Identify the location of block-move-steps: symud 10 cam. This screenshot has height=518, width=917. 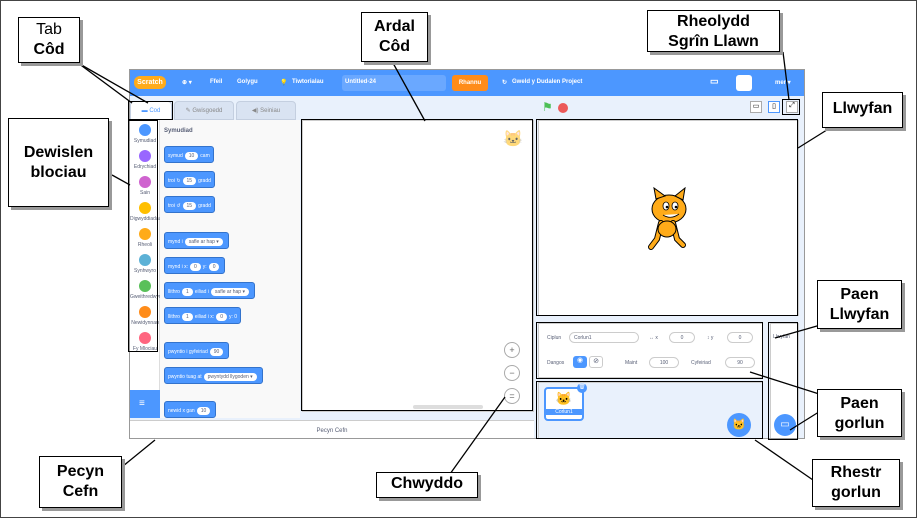
(189, 154).